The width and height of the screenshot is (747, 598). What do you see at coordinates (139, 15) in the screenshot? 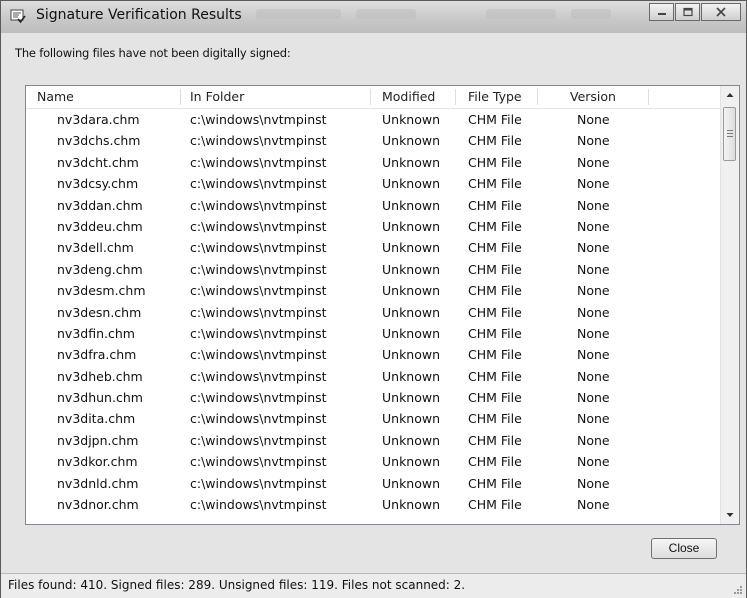
I see `window-title: Signature Verification Results` at bounding box center [139, 15].